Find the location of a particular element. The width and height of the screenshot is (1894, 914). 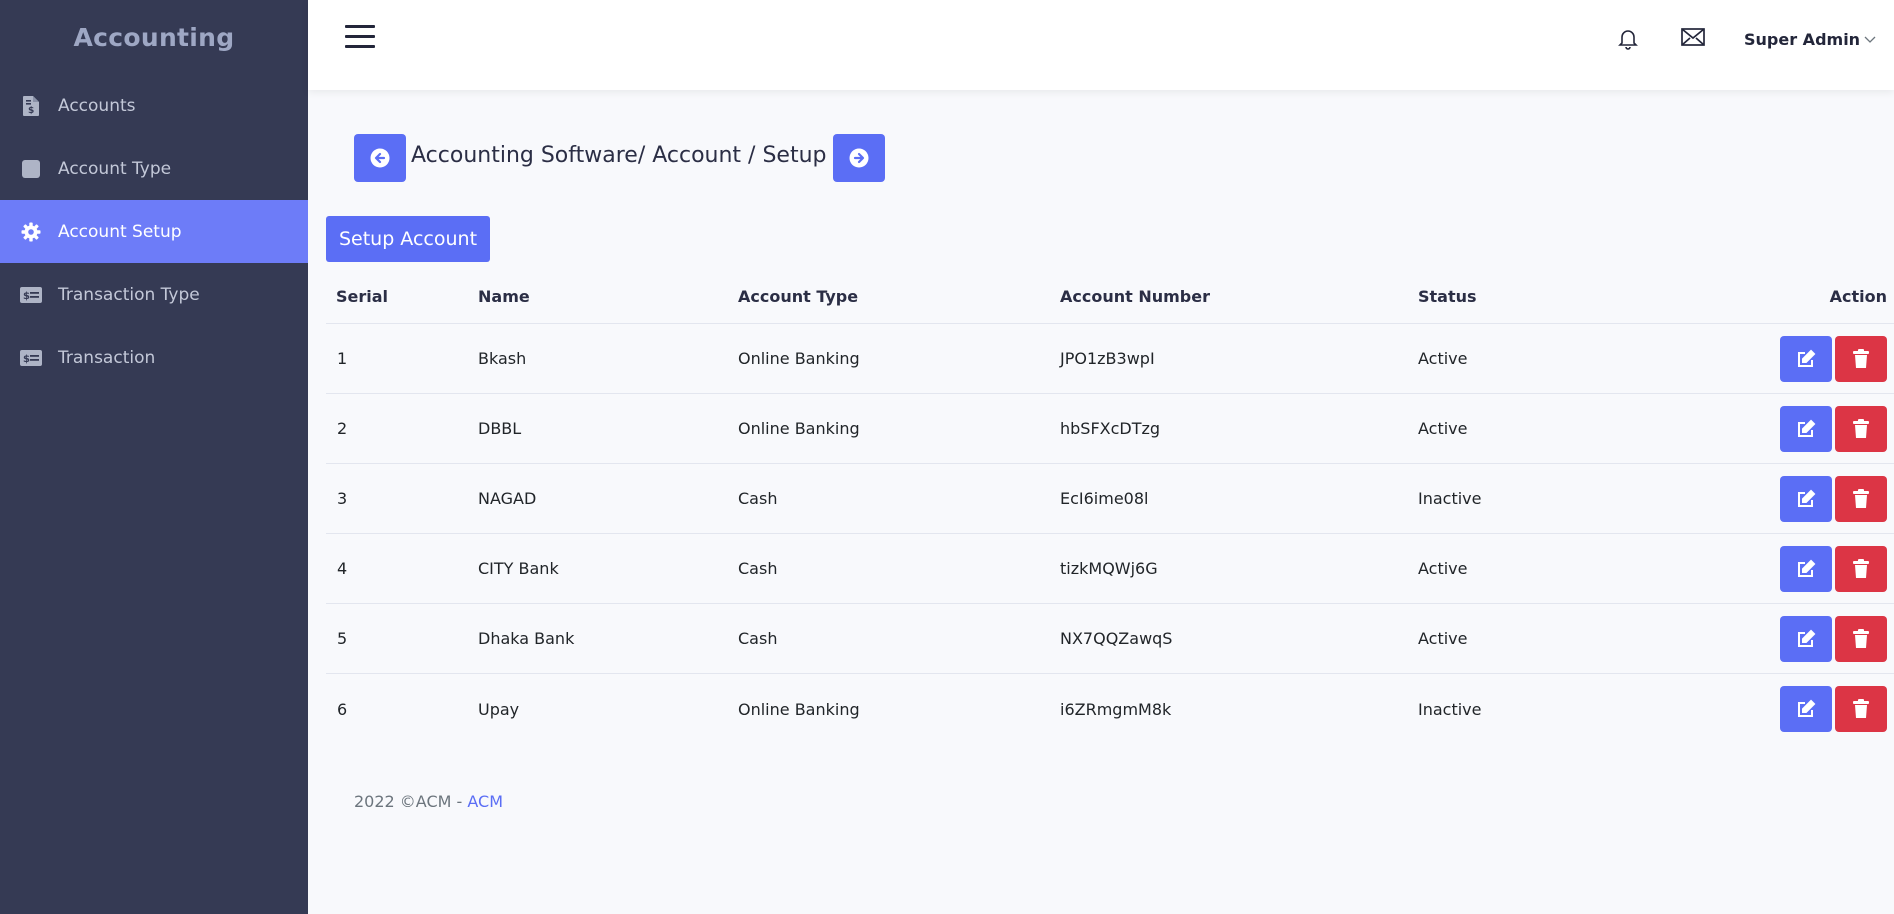

footer-link: ACM is located at coordinates (485, 801).